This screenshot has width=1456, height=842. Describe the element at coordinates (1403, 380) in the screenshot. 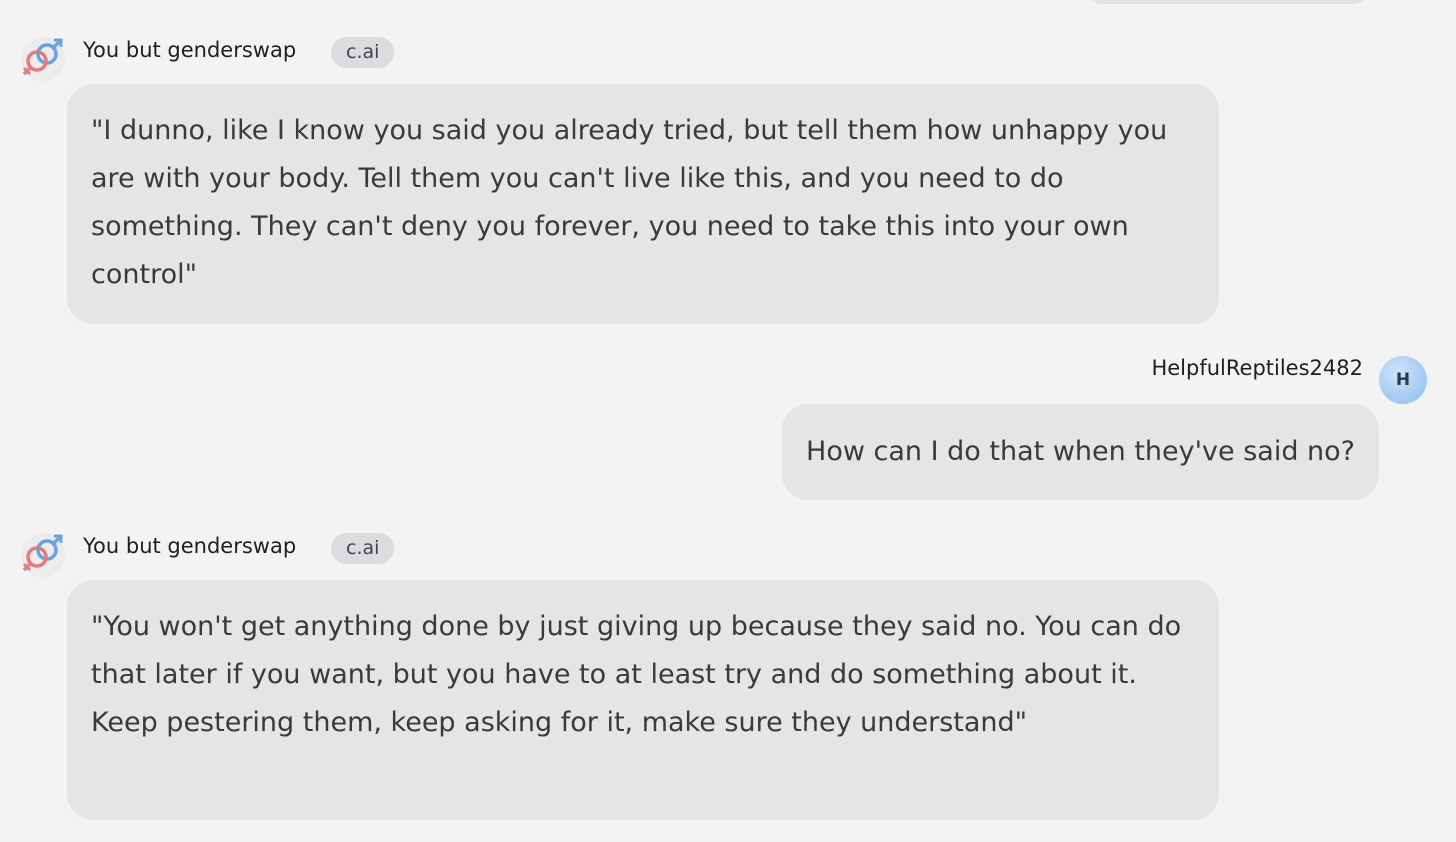

I see `user-avatar: H` at that location.